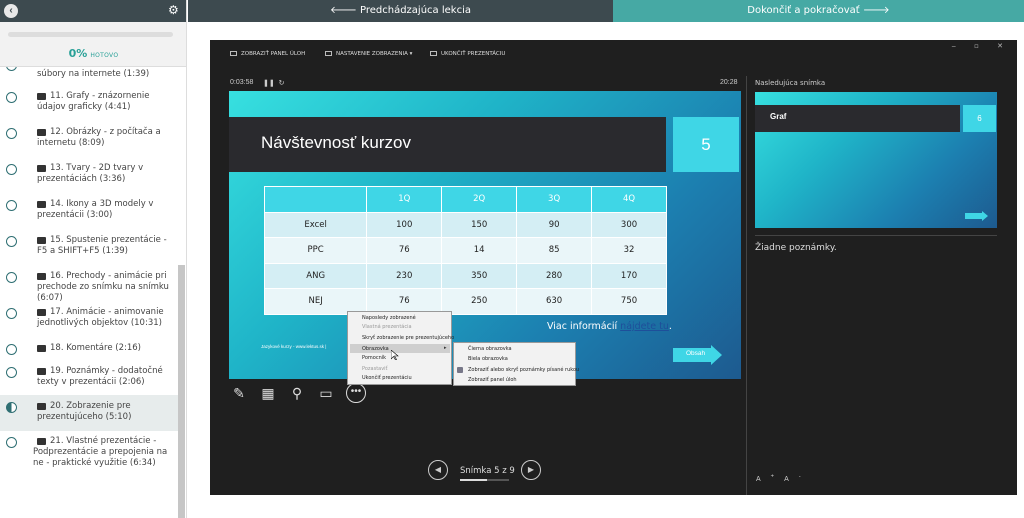 The width and height of the screenshot is (1024, 518). Describe the element at coordinates (981, 46) in the screenshot. I see `window-controls: ‒ ▫ ✕` at that location.